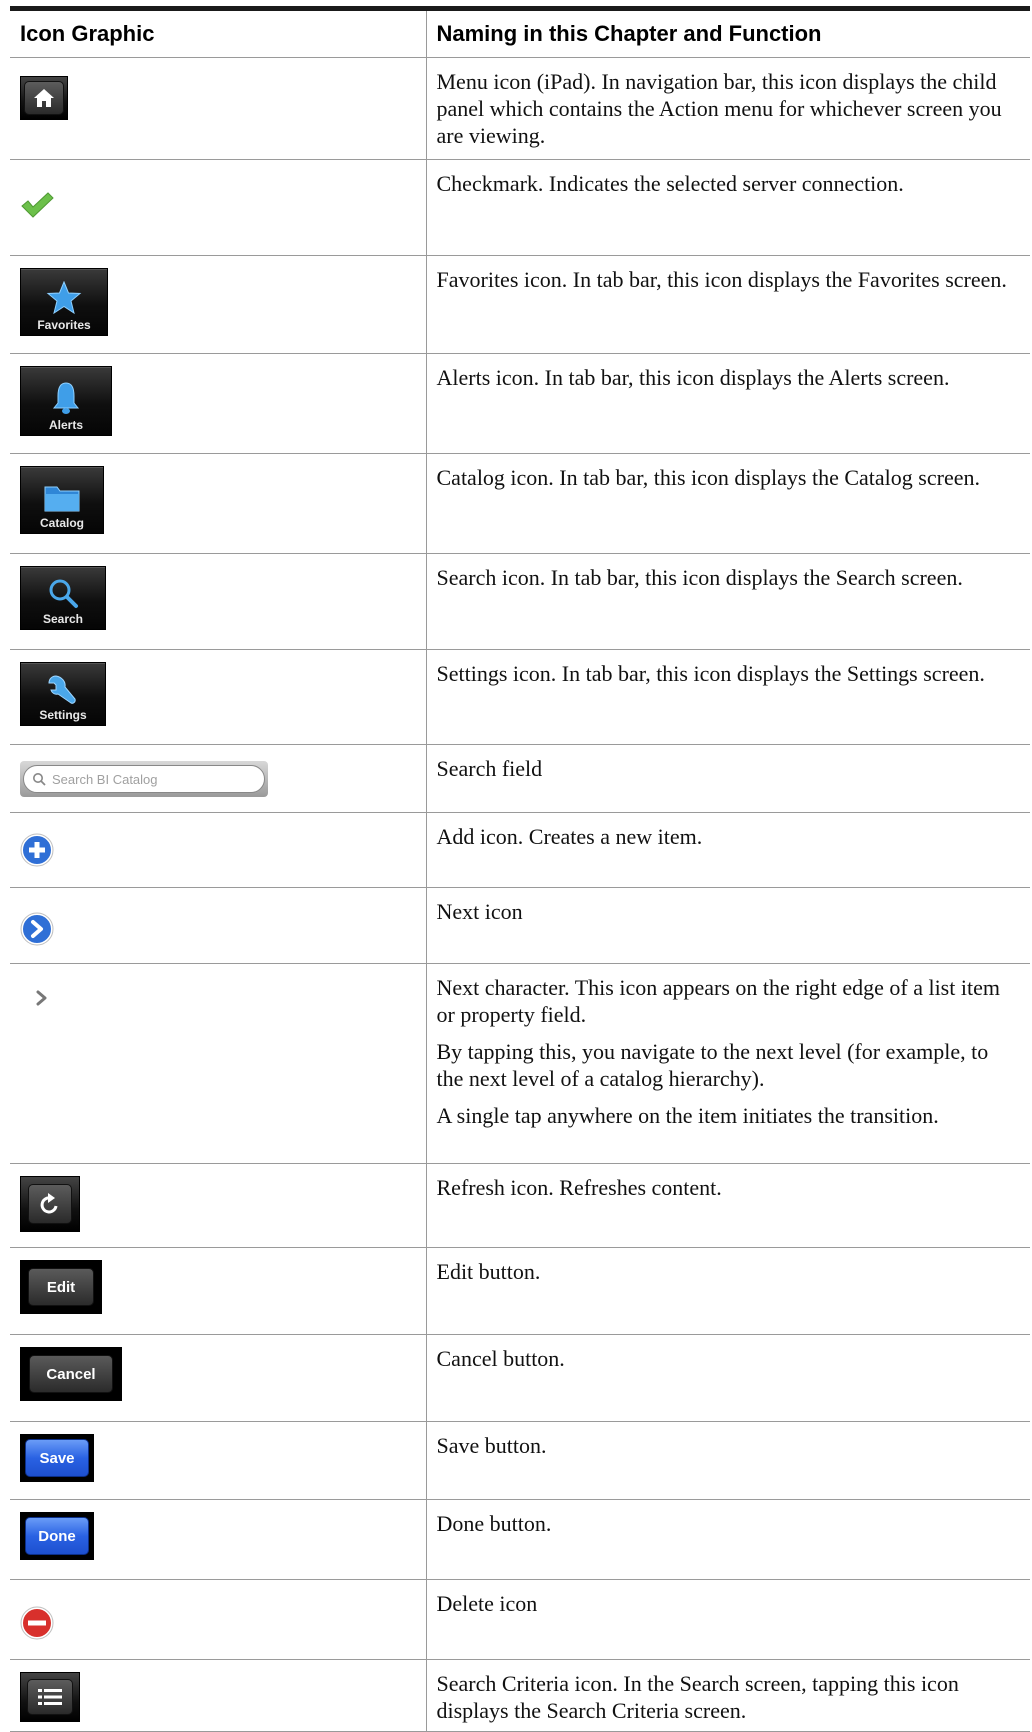  I want to click on description-text: Done button., so click(494, 1523).